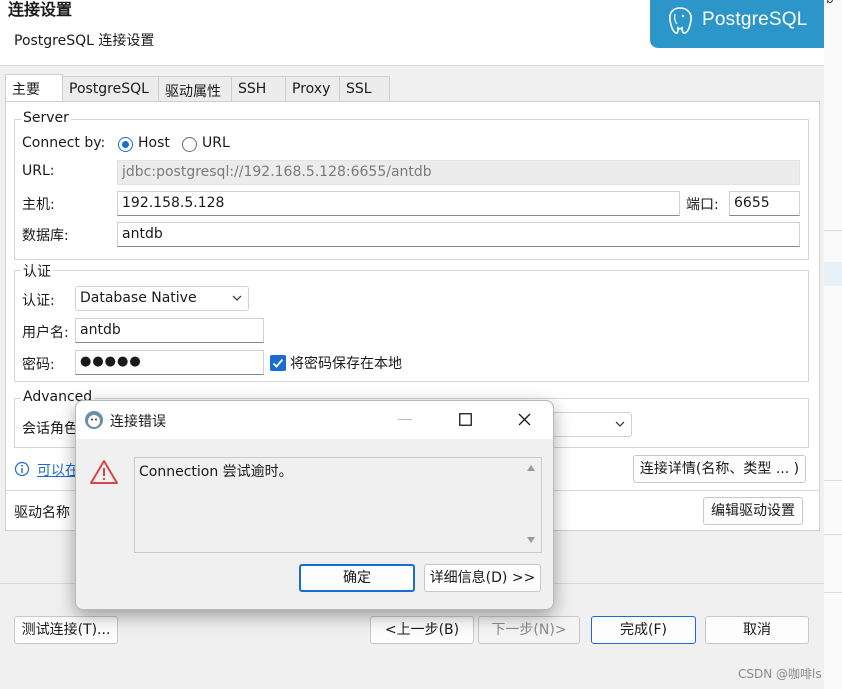 The width and height of the screenshot is (842, 689). I want to click on page-subtitle: PostgreSQL 连接设置, so click(84, 41).